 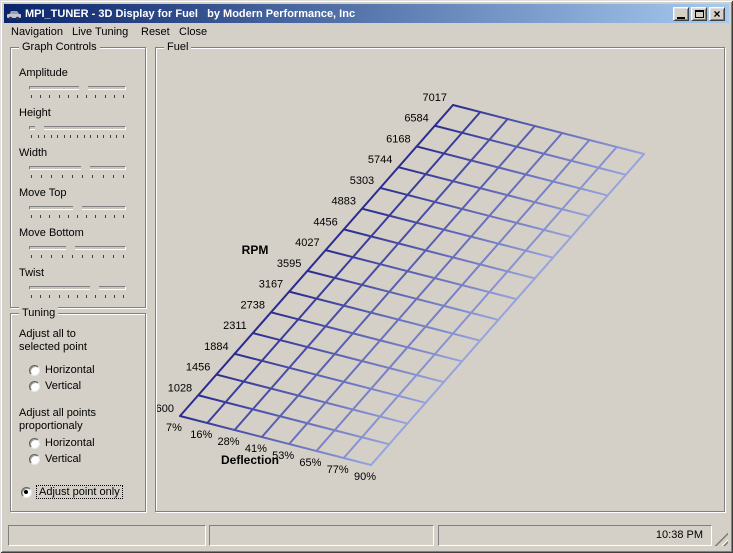 What do you see at coordinates (26, 492) in the screenshot?
I see `radio-adjust-point-only` at bounding box center [26, 492].